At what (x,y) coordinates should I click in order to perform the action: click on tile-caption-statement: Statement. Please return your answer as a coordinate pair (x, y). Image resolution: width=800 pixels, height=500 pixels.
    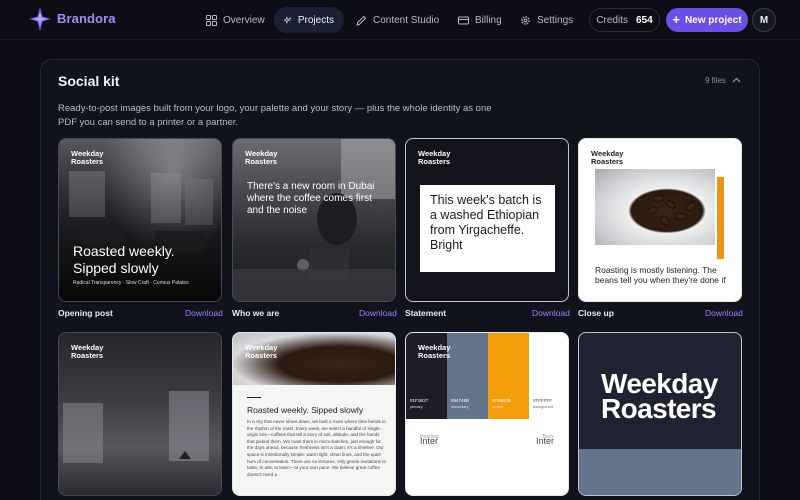
    Looking at the image, I should click on (426, 313).